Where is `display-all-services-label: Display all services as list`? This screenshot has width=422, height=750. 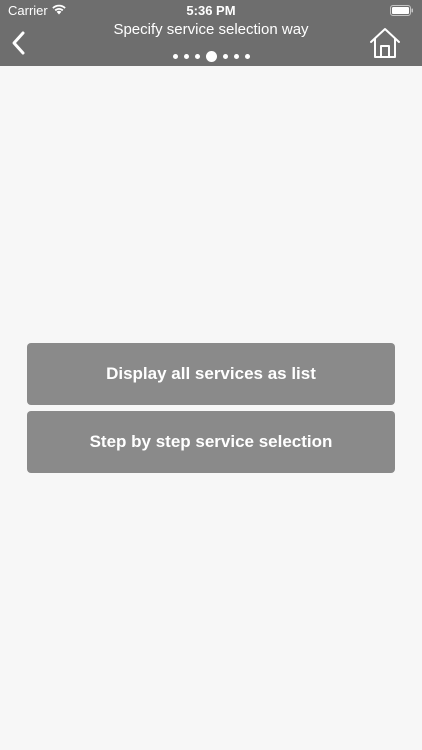 display-all-services-label: Display all services as list is located at coordinates (211, 373).